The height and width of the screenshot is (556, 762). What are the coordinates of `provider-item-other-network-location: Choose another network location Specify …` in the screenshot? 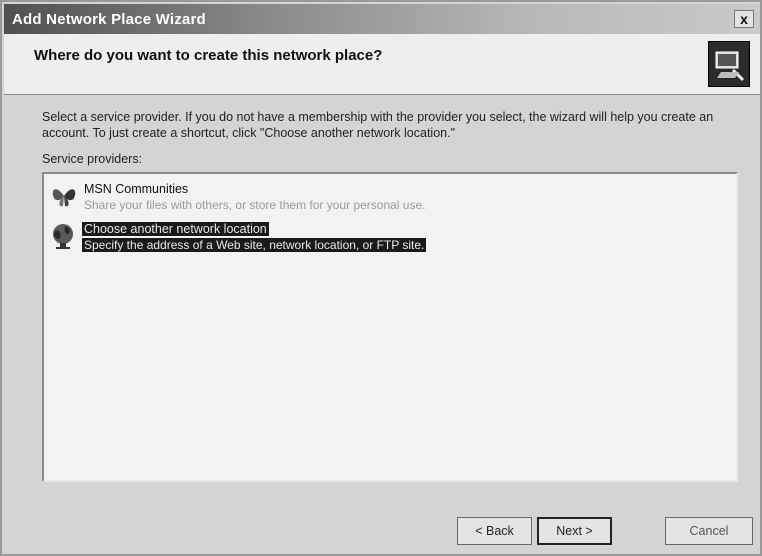 It's located at (348, 235).